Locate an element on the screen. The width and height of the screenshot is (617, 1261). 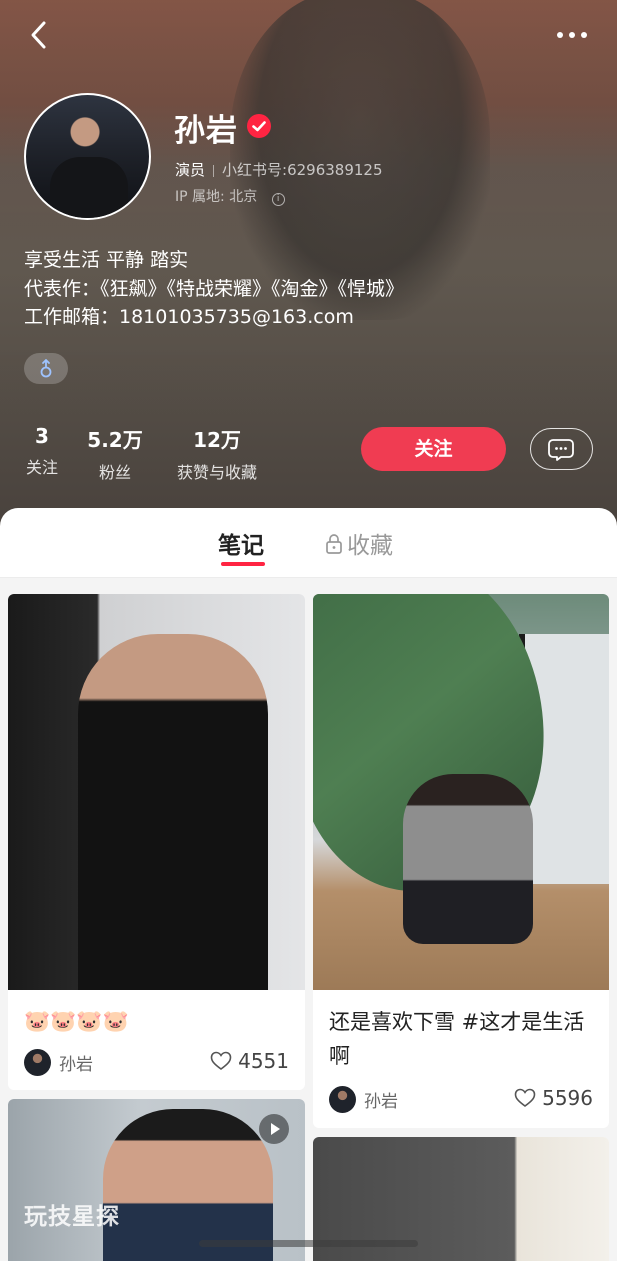
profile-meta: 演员 小红书号:6296389125 is located at coordinates (279, 169).